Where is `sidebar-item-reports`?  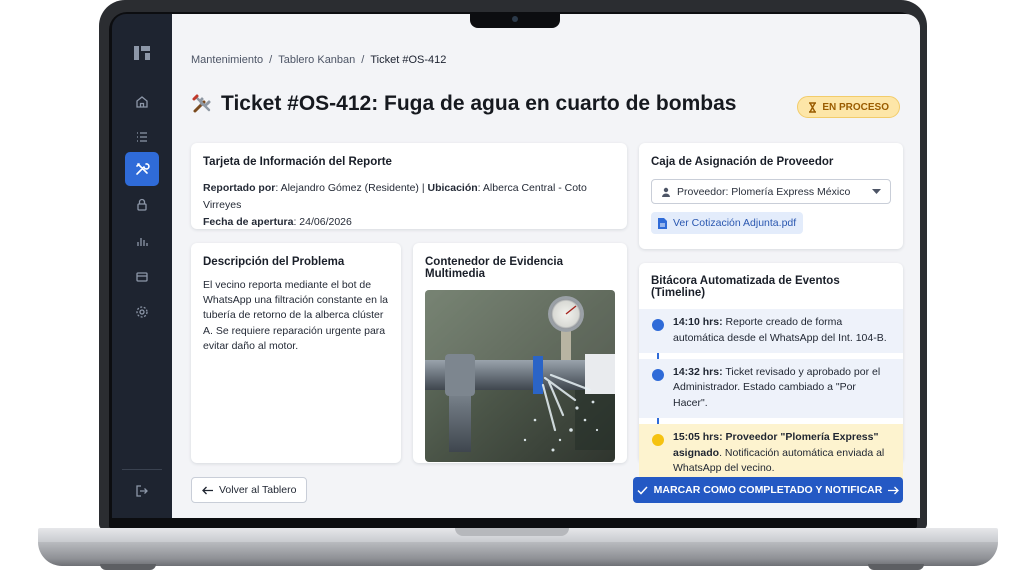
sidebar-item-reports is located at coordinates (142, 241).